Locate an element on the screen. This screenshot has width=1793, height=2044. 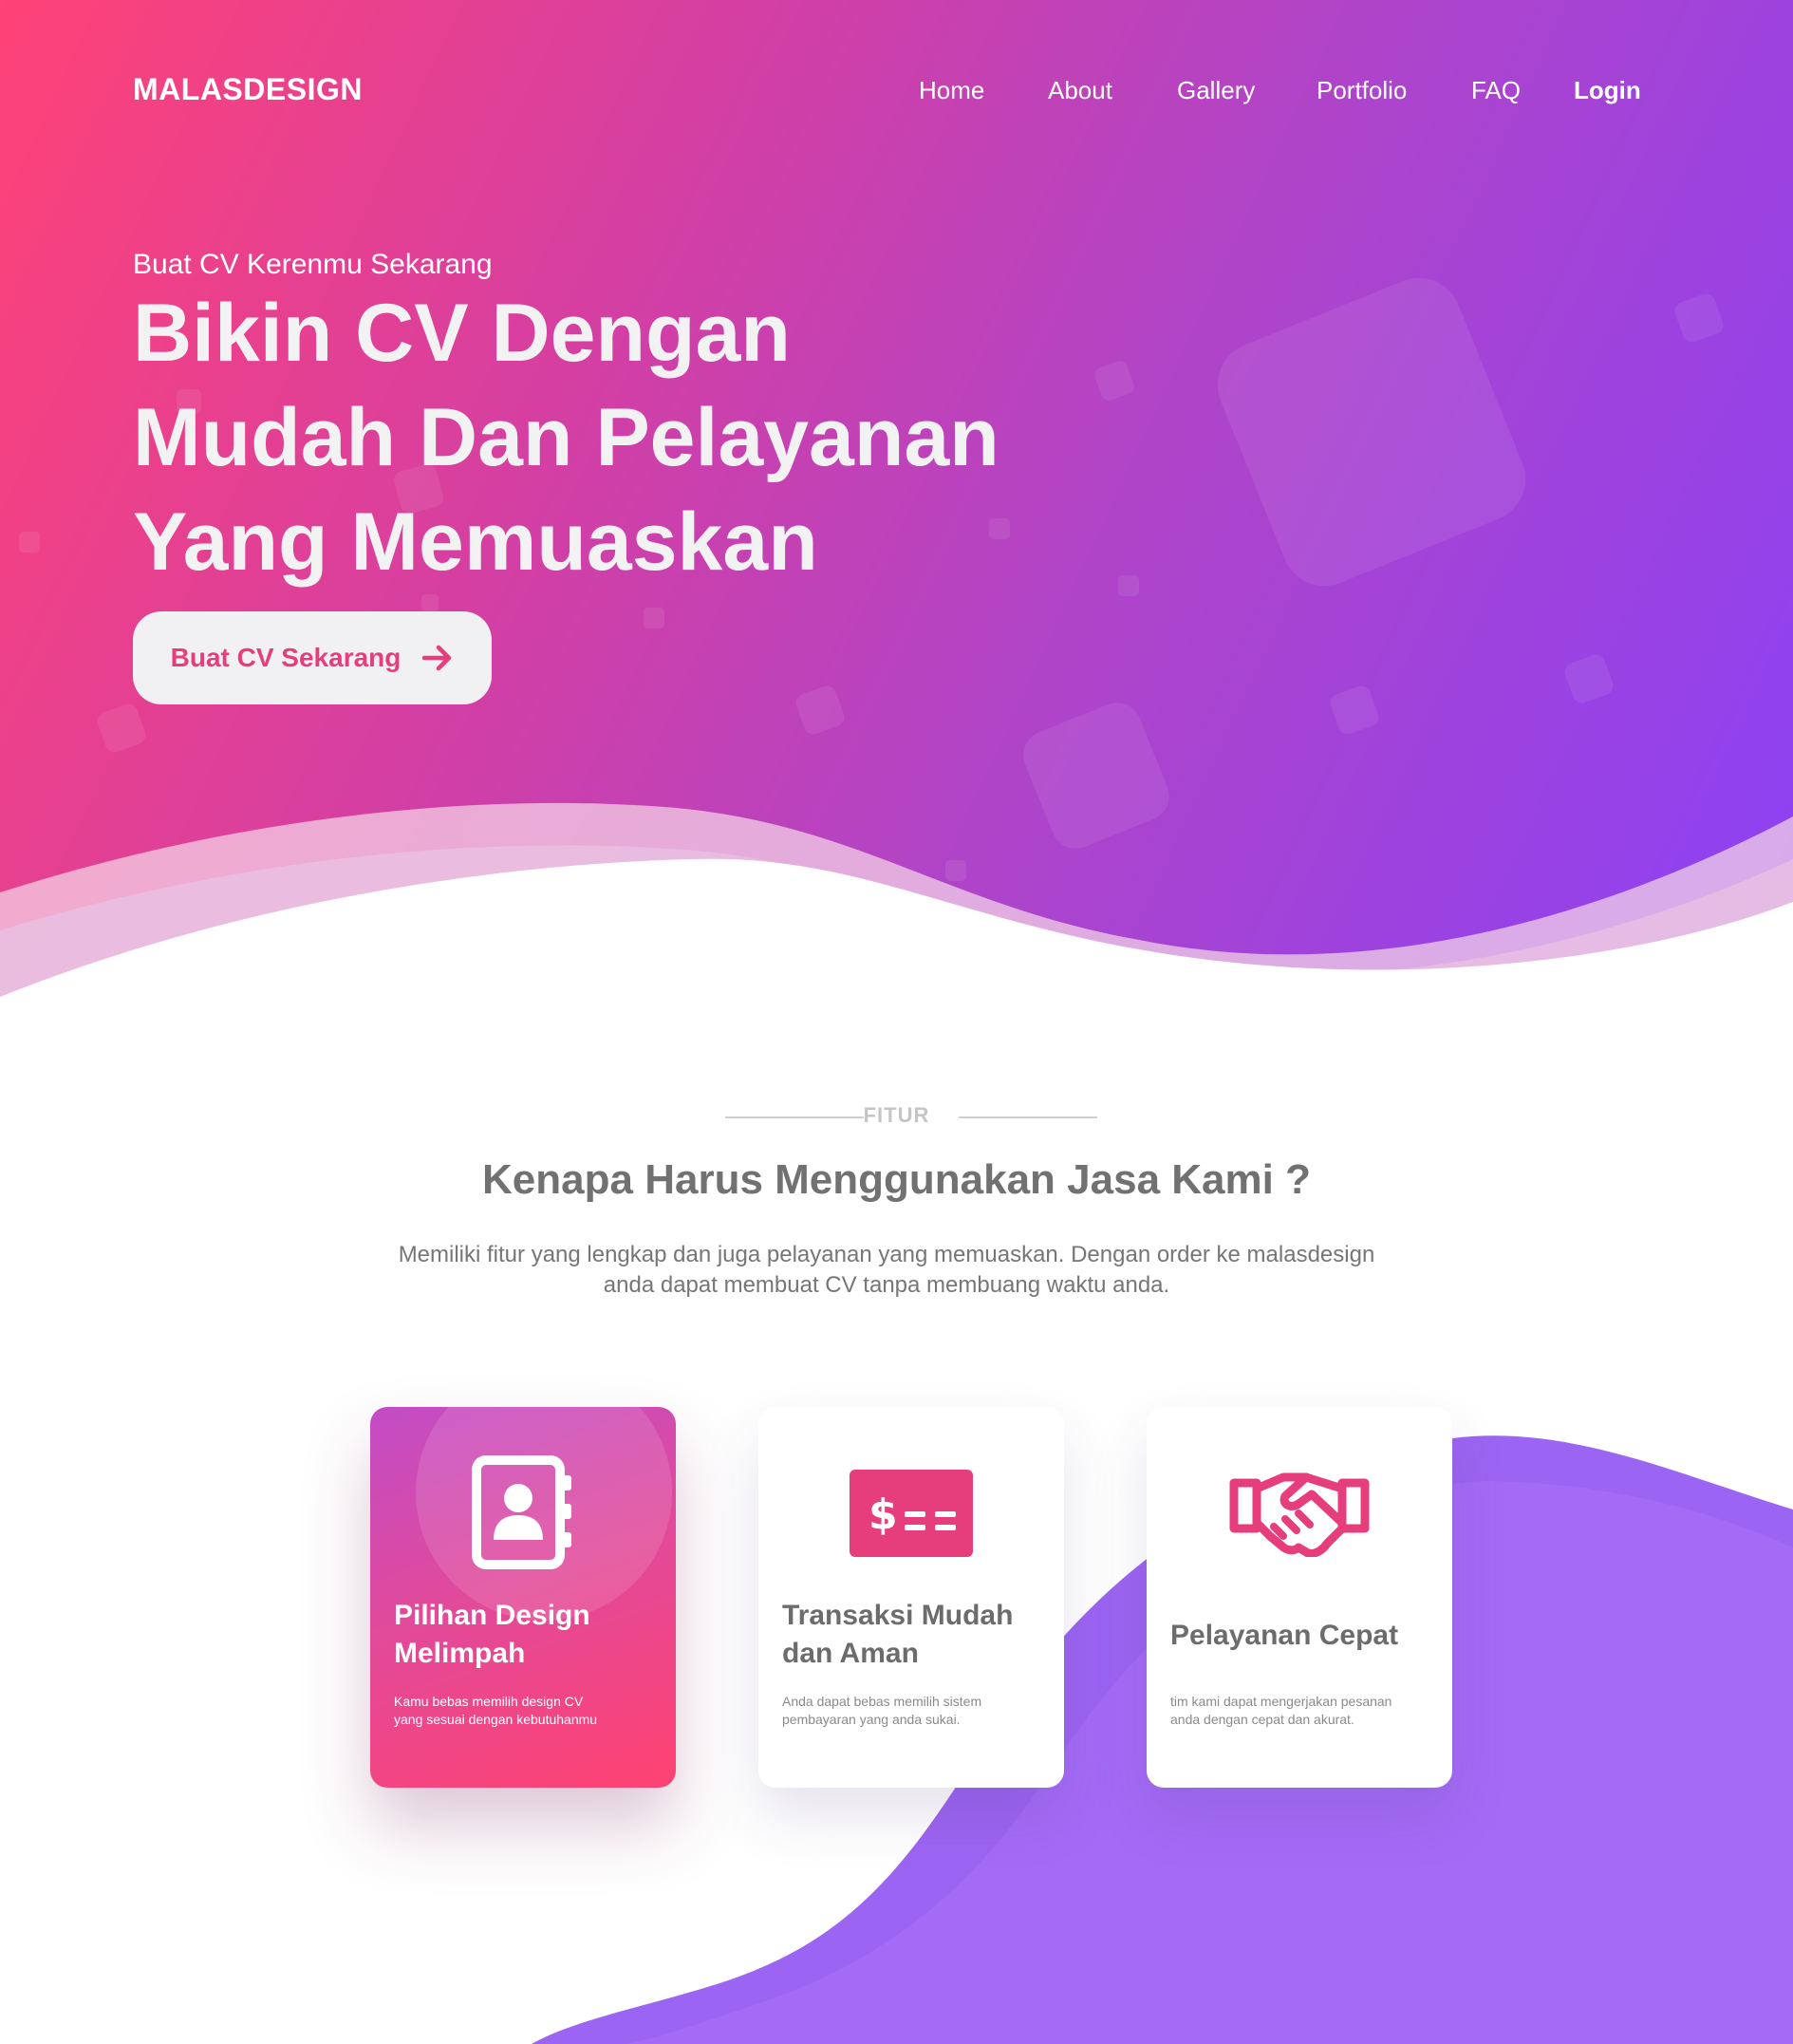
card-title-line: dan Aman is located at coordinates (850, 1654).